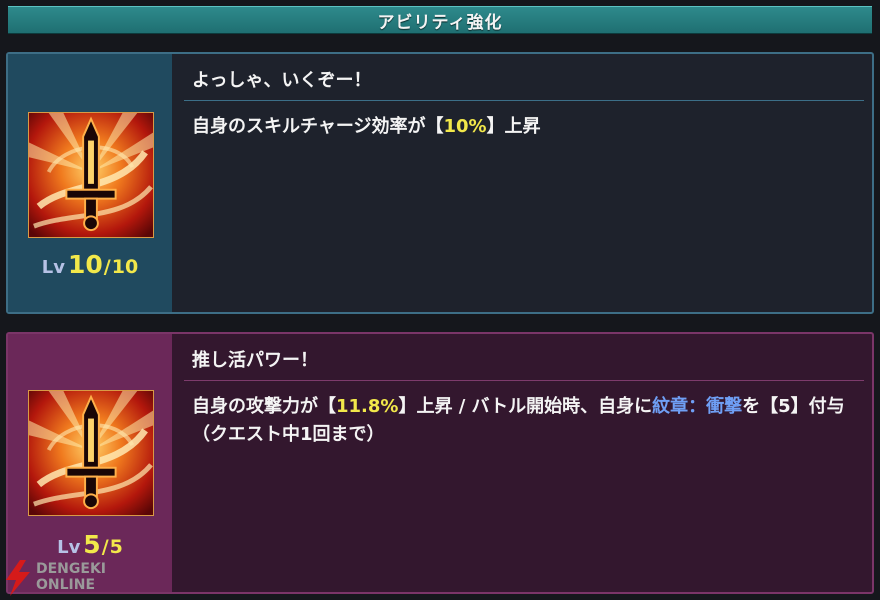  I want to click on desc-text: 】上昇, so click(513, 126).